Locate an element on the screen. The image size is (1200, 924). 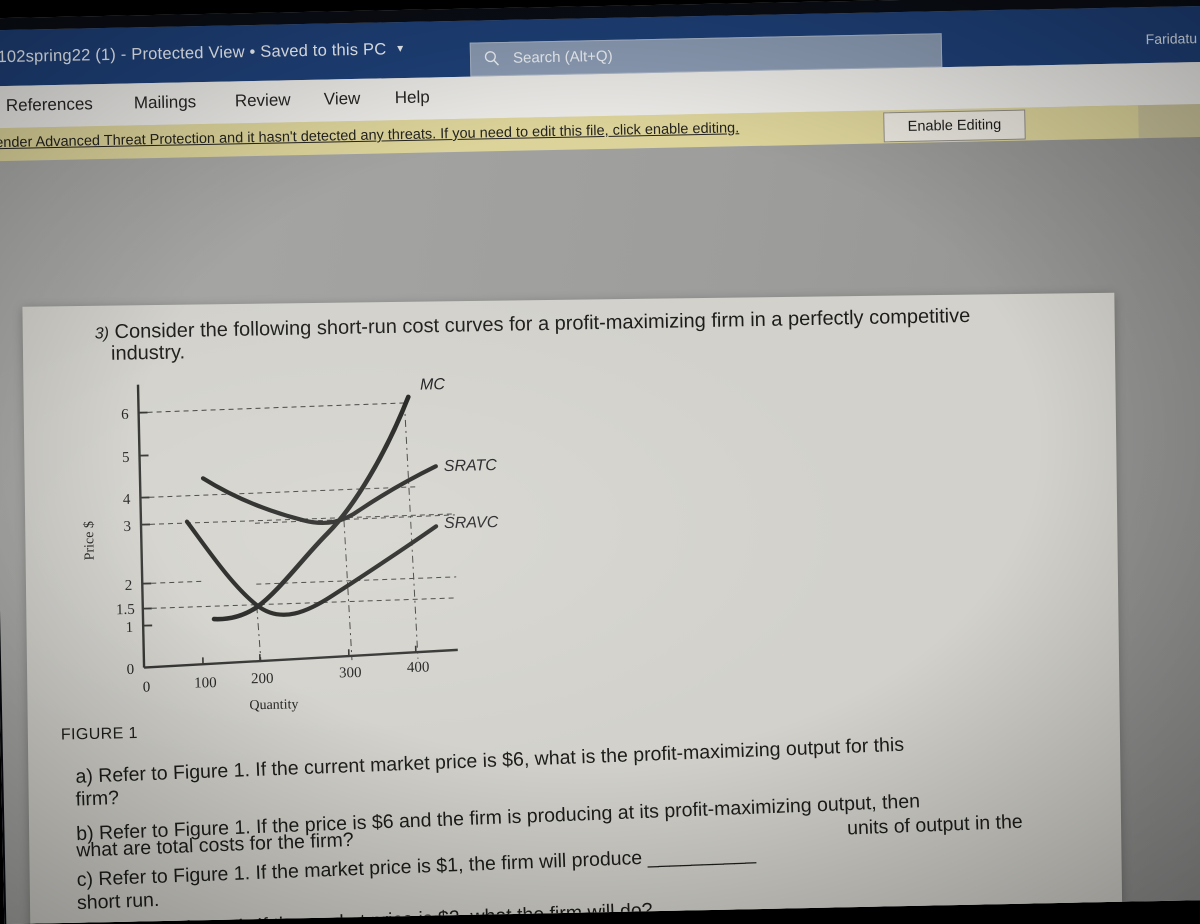
chart-vertical-guides is located at coordinates (334, 532).